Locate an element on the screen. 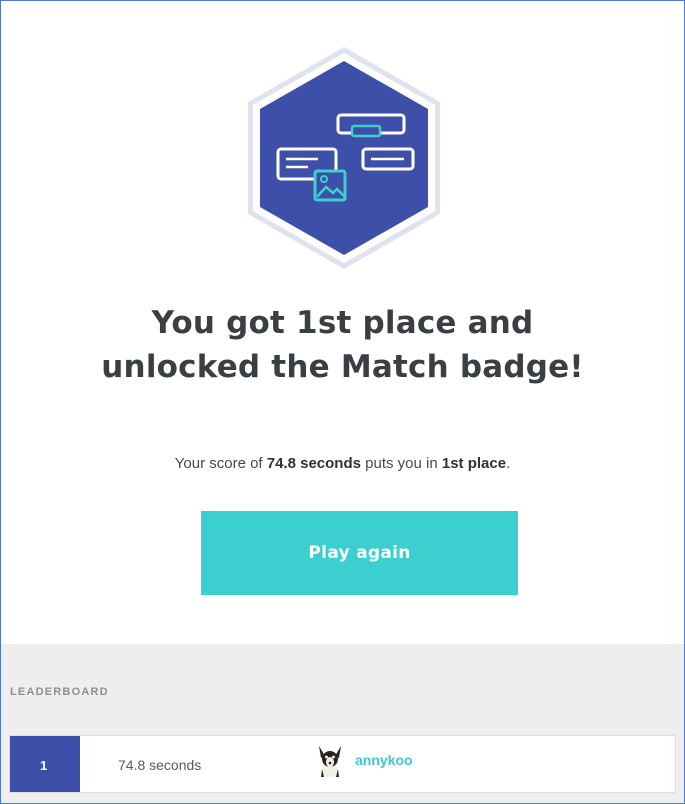 The image size is (685, 804). score-middle: puts you in is located at coordinates (401, 463).